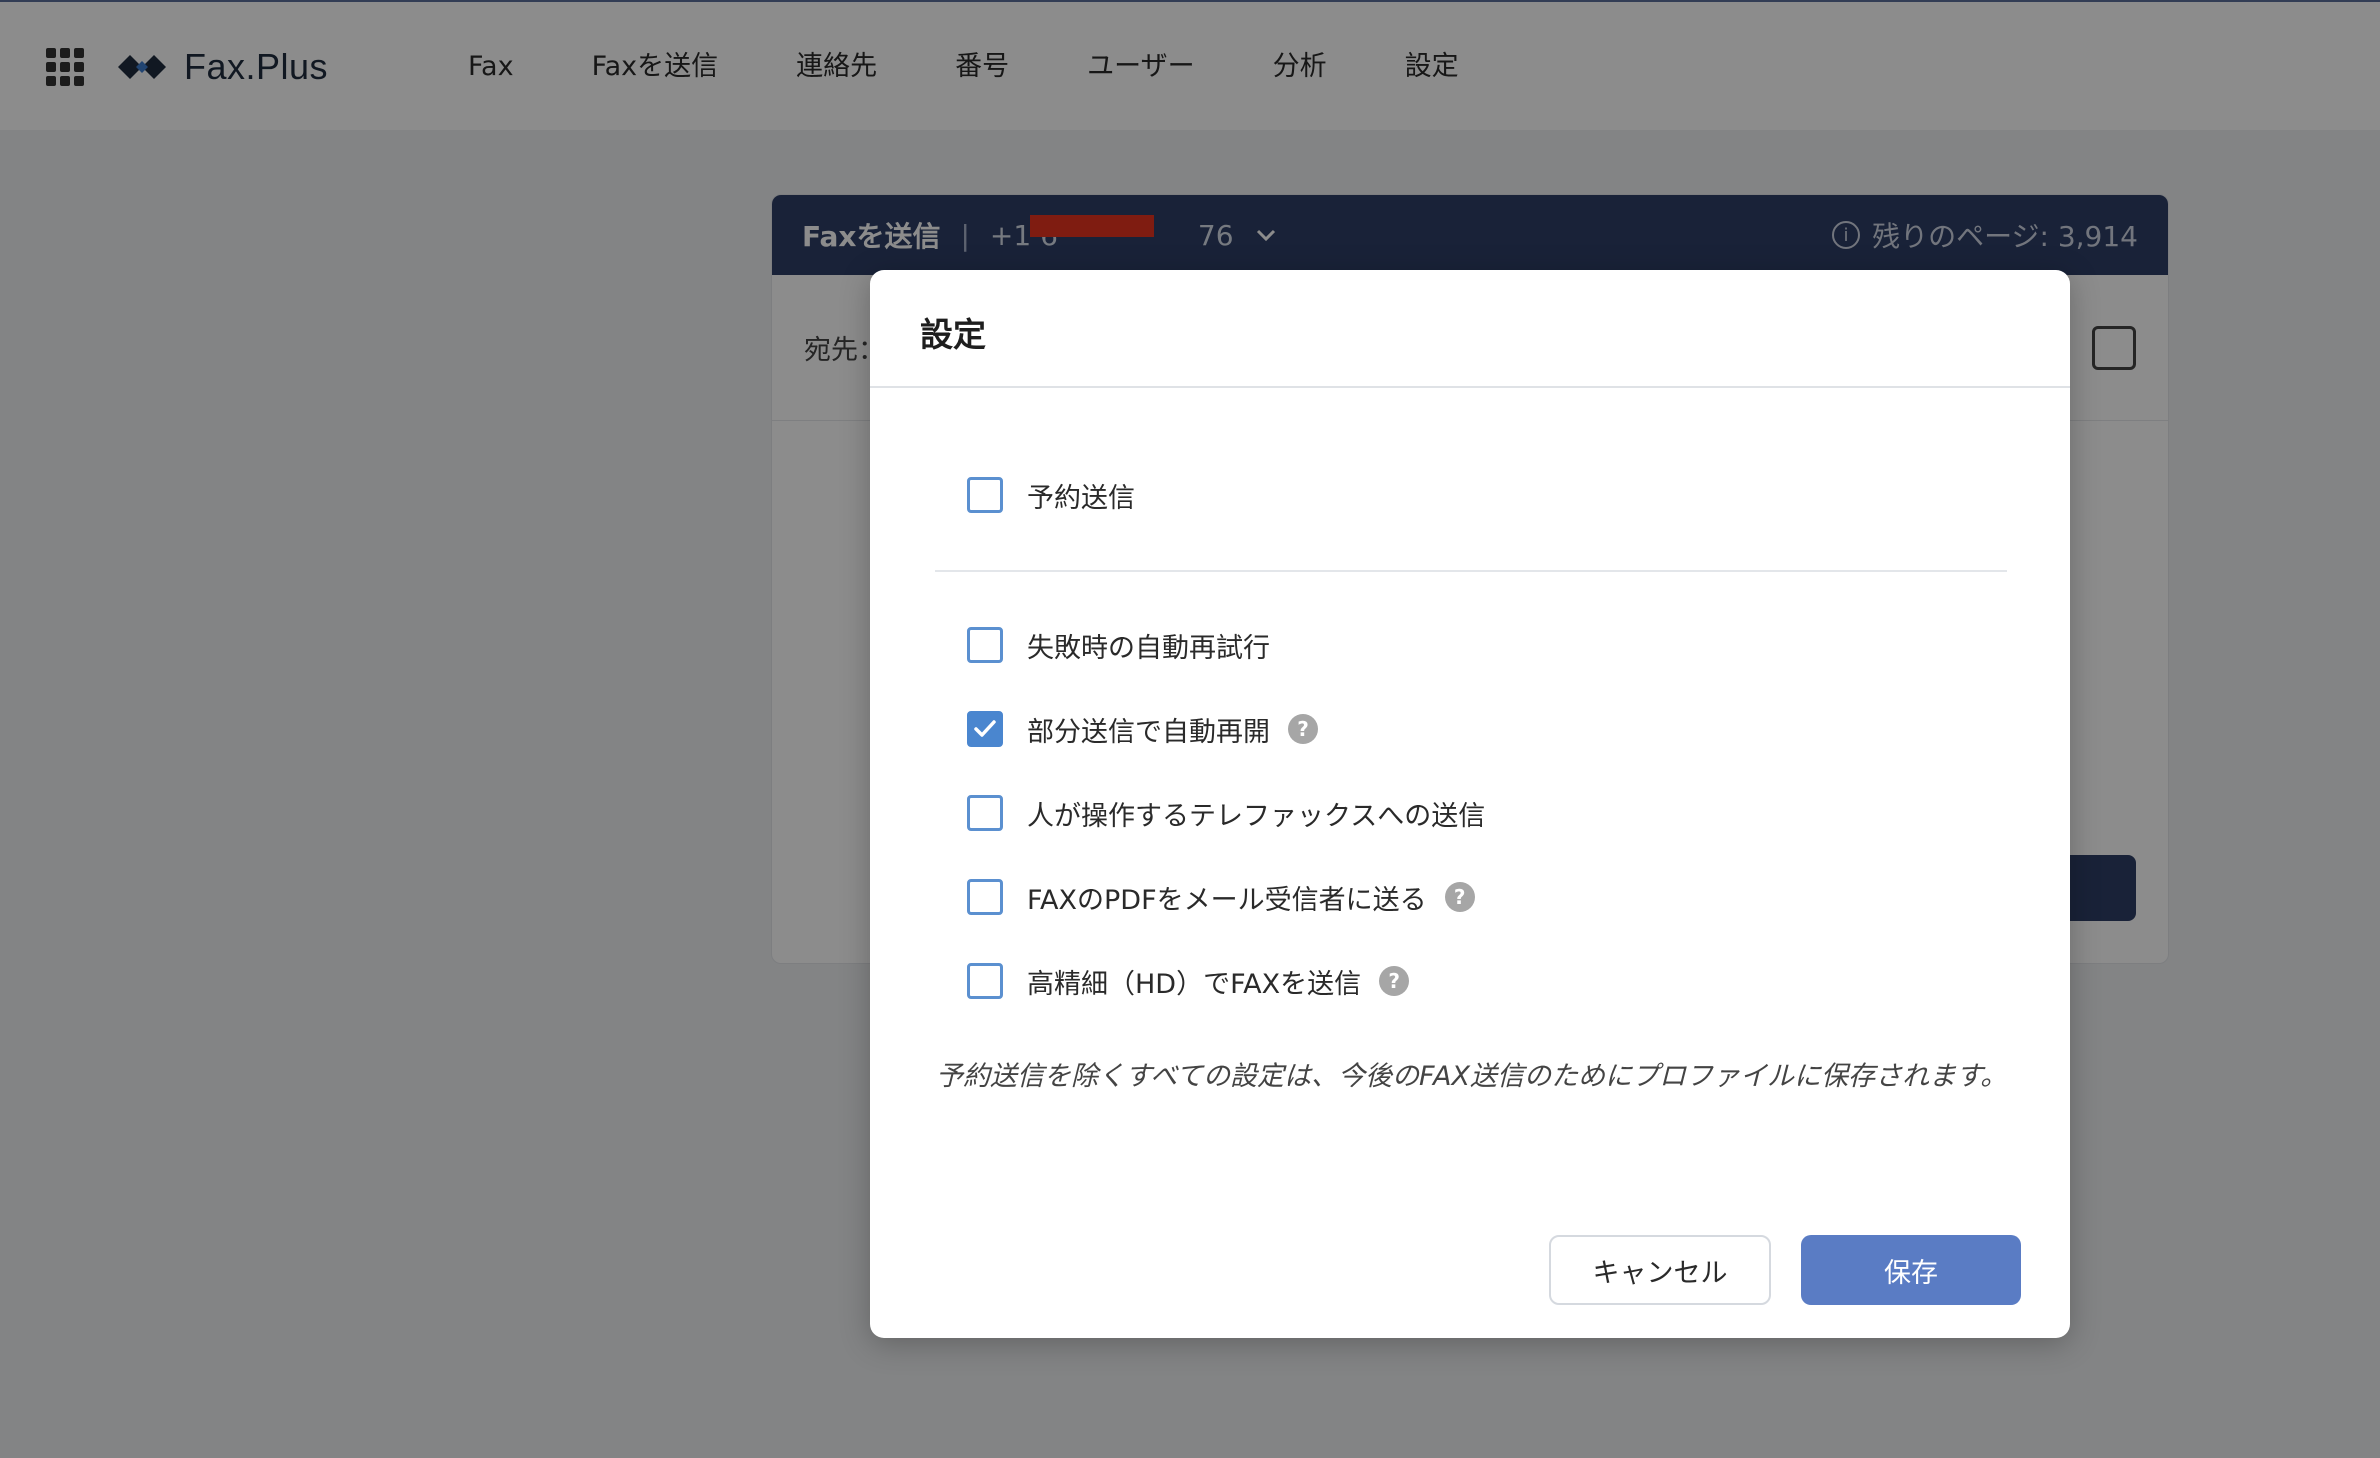 The image size is (2380, 1458). What do you see at coordinates (1194, 984) in the screenshot?
I see `option-label: 高精細（HD）でFAXを送信` at bounding box center [1194, 984].